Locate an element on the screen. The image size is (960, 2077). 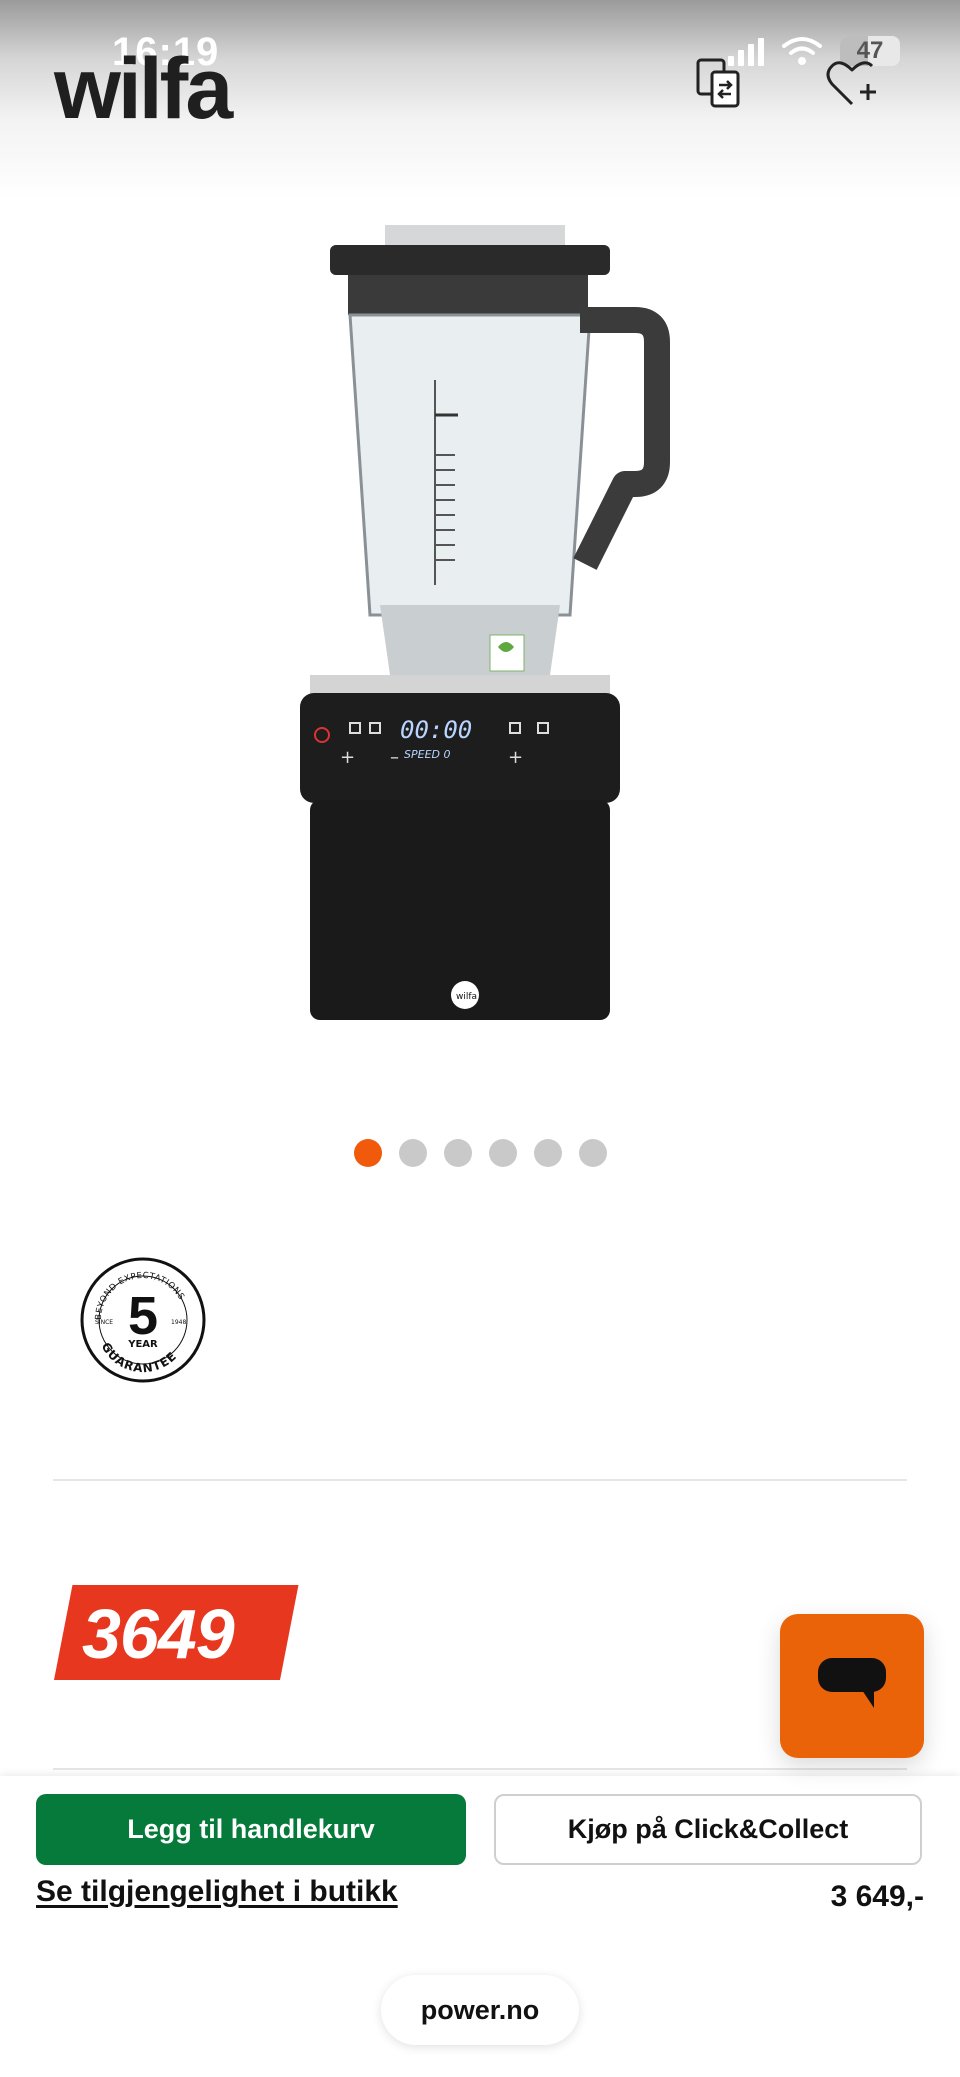
bottom-price: 3 649,- is located at coordinates (877, 1896).